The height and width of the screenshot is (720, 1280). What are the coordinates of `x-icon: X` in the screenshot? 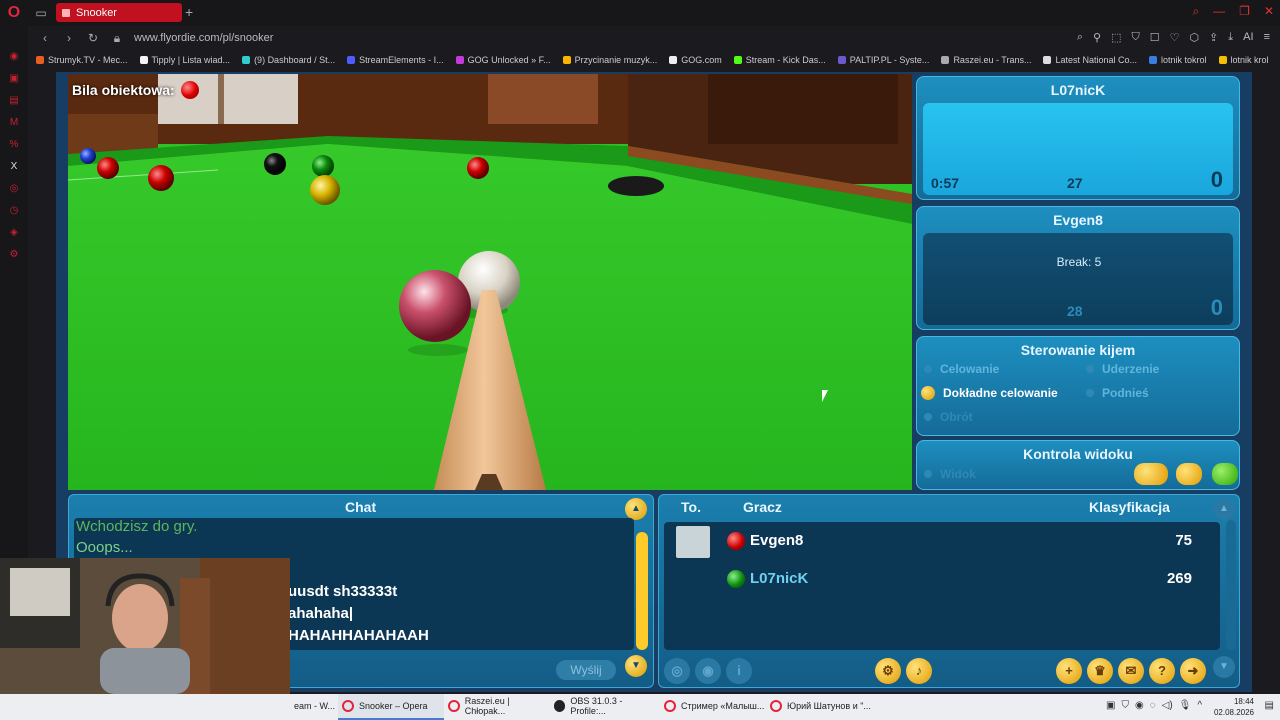 It's located at (14, 167).